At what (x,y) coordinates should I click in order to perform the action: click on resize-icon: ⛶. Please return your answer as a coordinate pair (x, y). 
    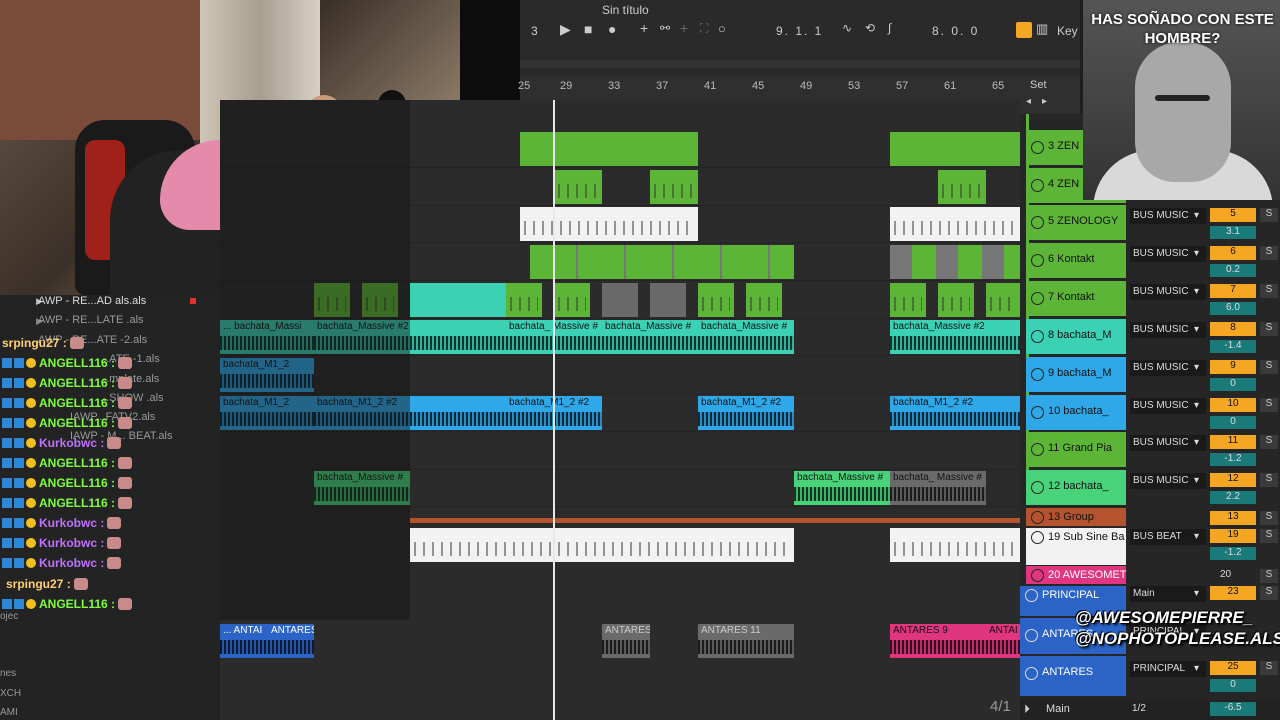
    Looking at the image, I should click on (704, 28).